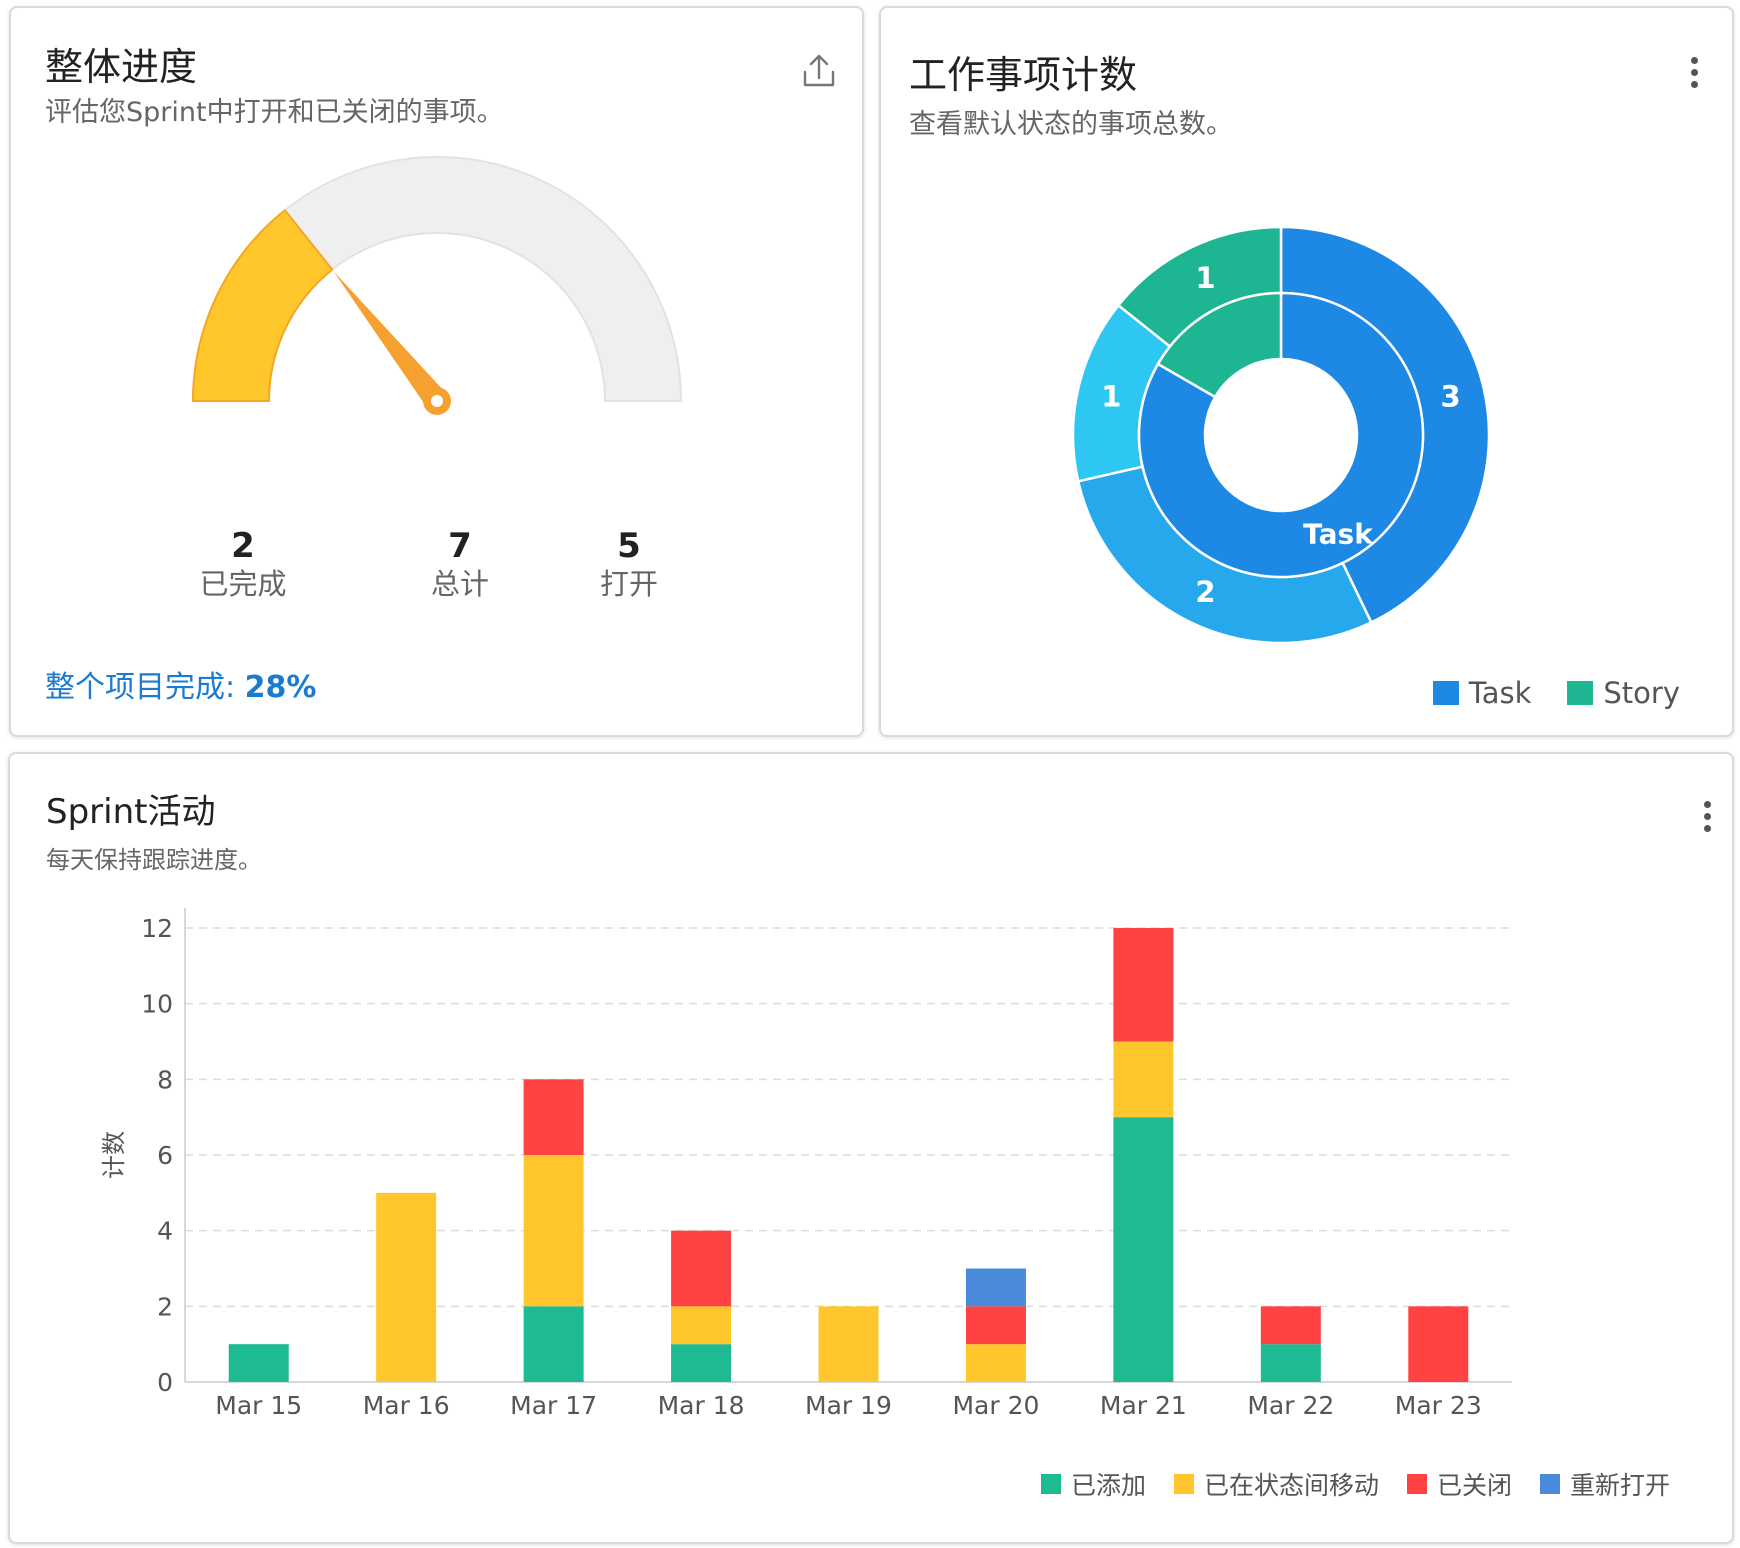 This screenshot has height=1548, width=1740. What do you see at coordinates (1474, 1485) in the screenshot?
I see `legend-label: 已关闭` at bounding box center [1474, 1485].